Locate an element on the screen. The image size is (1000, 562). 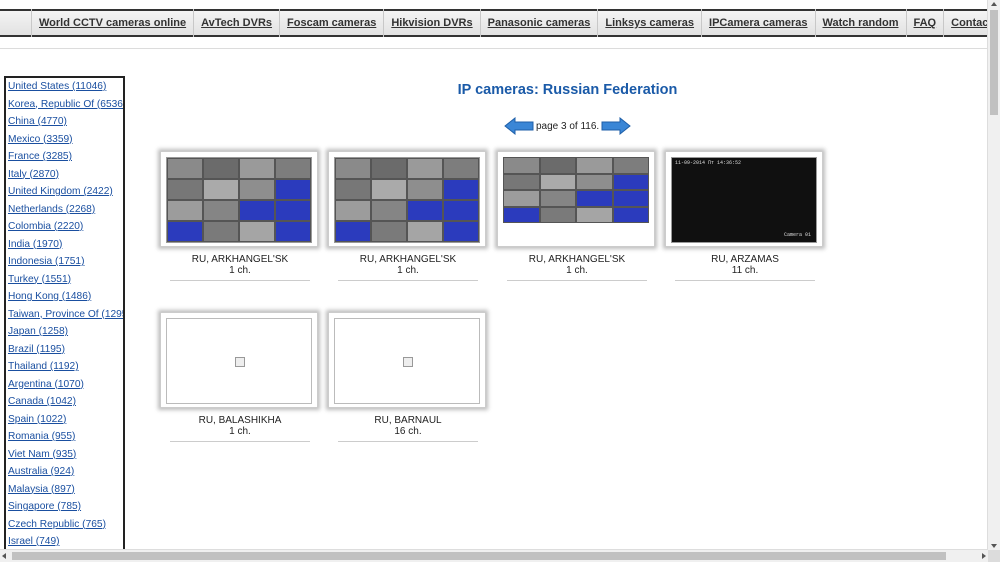
page-title: IP cameras: Russian Federation is located at coordinates (567, 90).